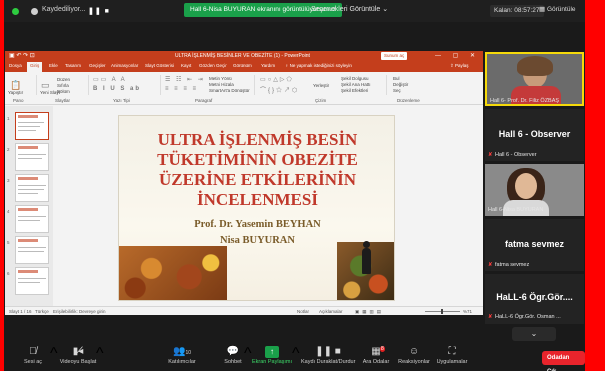 This screenshot has width=605, height=371. What do you see at coordinates (126, 85) in the screenshot?
I see `font-group: ▭▭ A A B I U S ab` at bounding box center [126, 85].